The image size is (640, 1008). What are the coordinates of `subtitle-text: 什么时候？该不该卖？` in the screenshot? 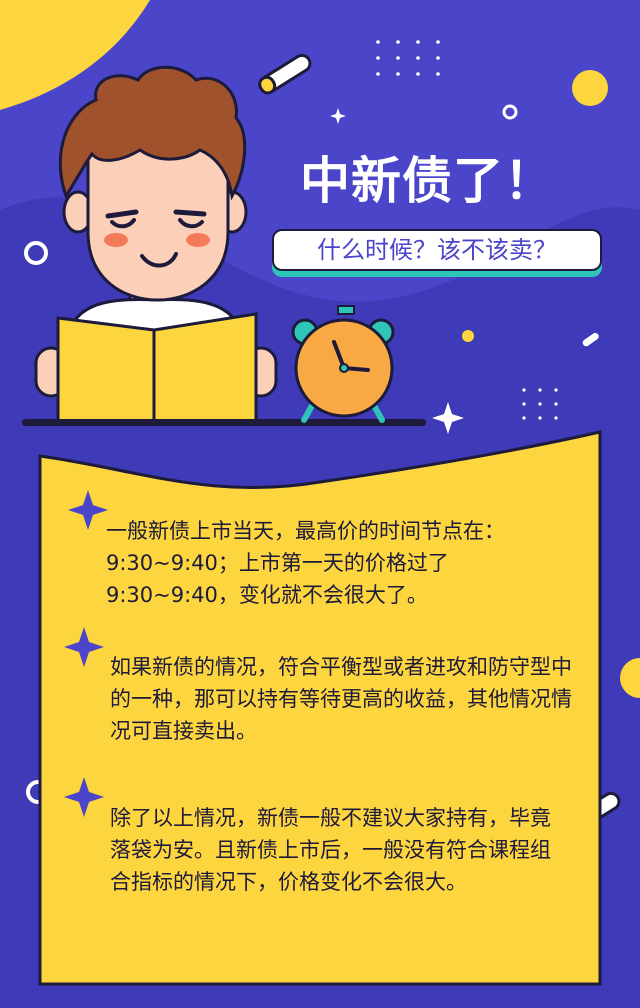 It's located at (437, 250).